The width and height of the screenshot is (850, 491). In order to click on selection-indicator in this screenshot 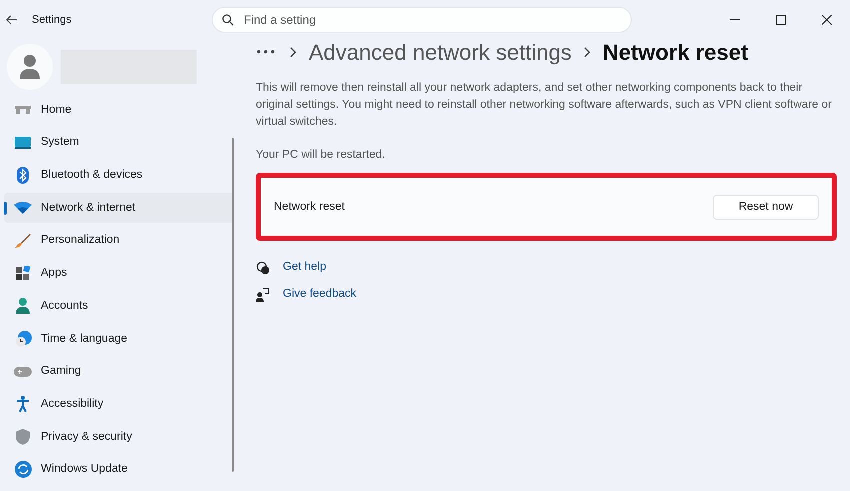, I will do `click(5, 209)`.